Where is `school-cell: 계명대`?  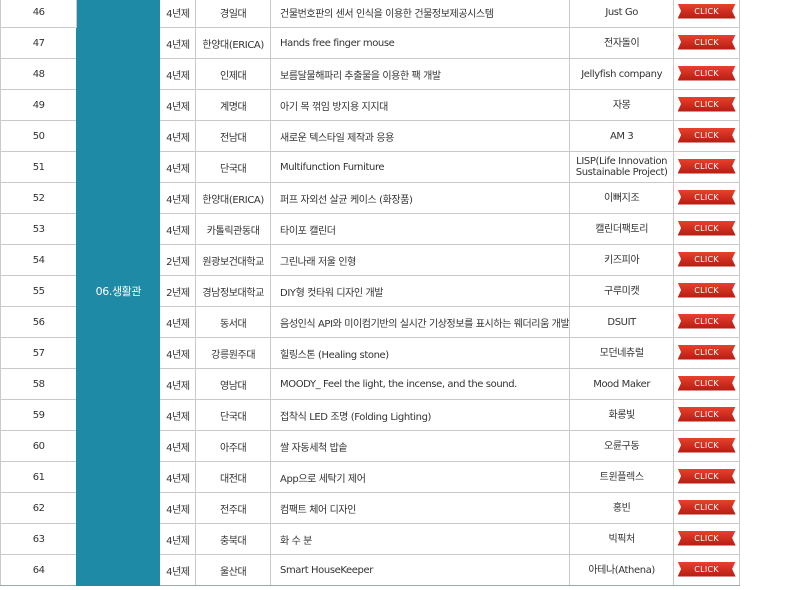 school-cell: 계명대 is located at coordinates (233, 105).